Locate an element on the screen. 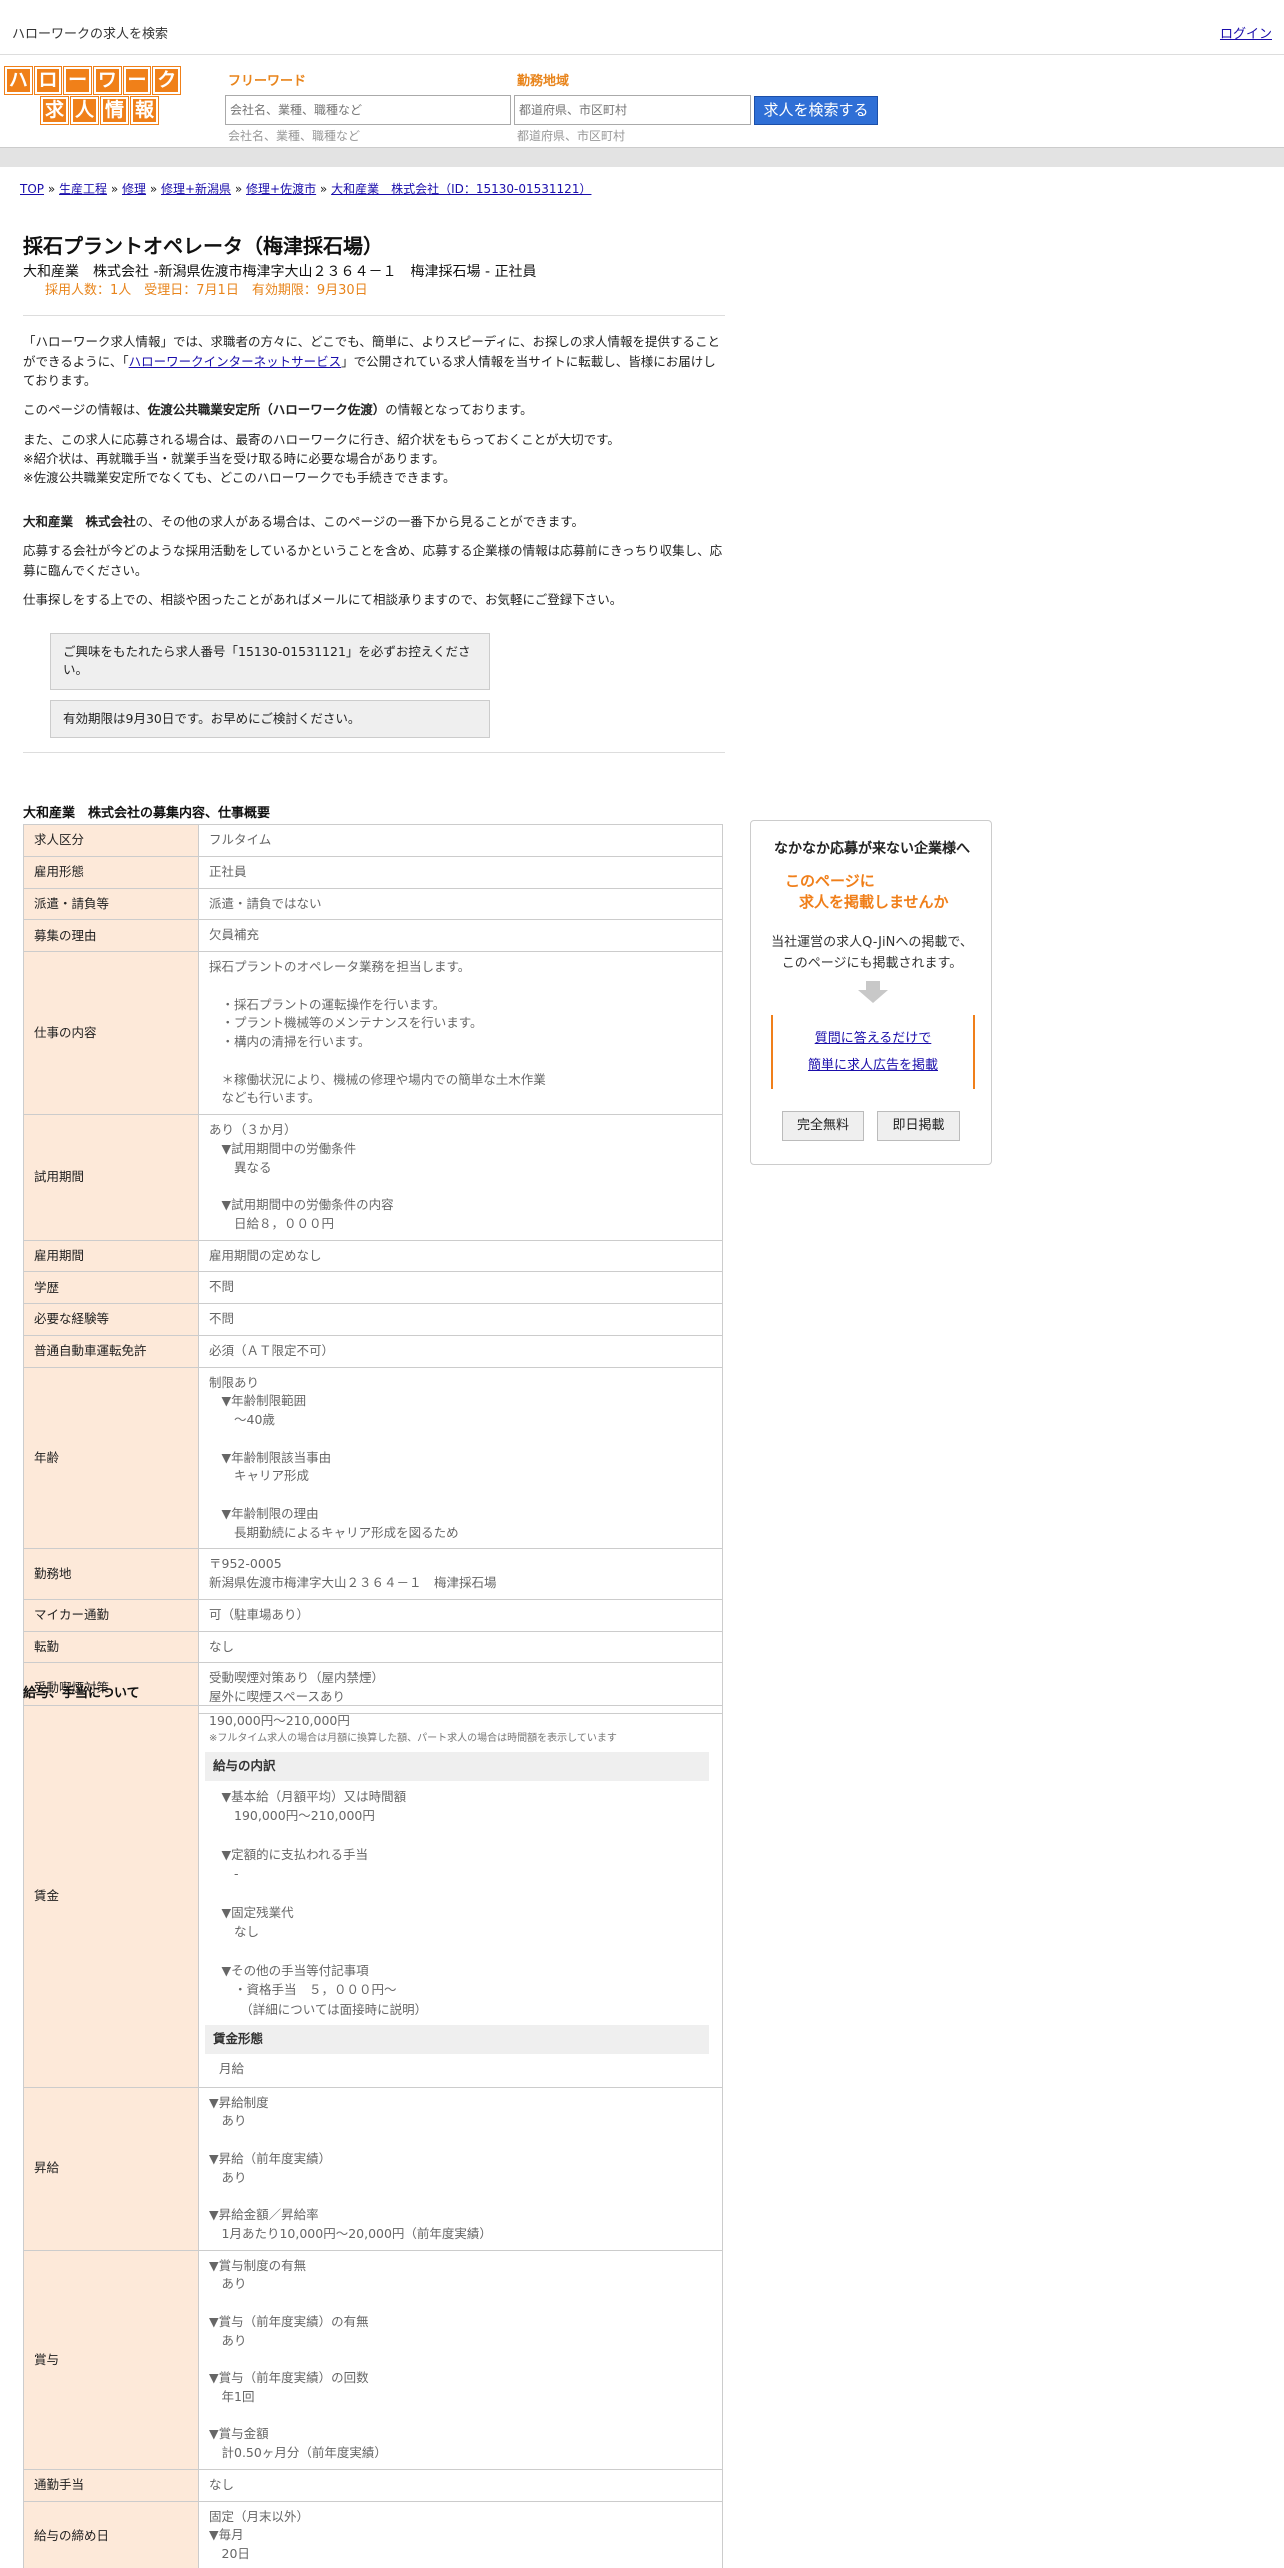 Image resolution: width=1284 pixels, height=2568 pixels. advertise-heading: なかなか応募が来ない企業様へ is located at coordinates (872, 849).